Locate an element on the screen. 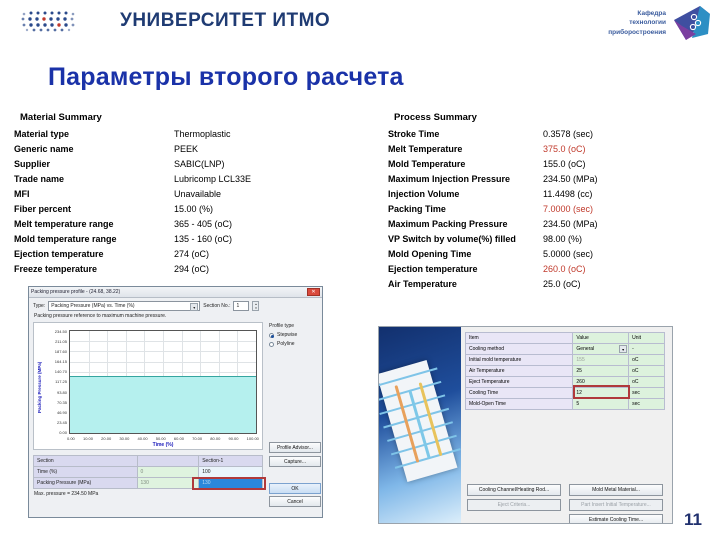 This screenshot has width=720, height=540. cooling-item-value: 155 is located at coordinates (601, 360).